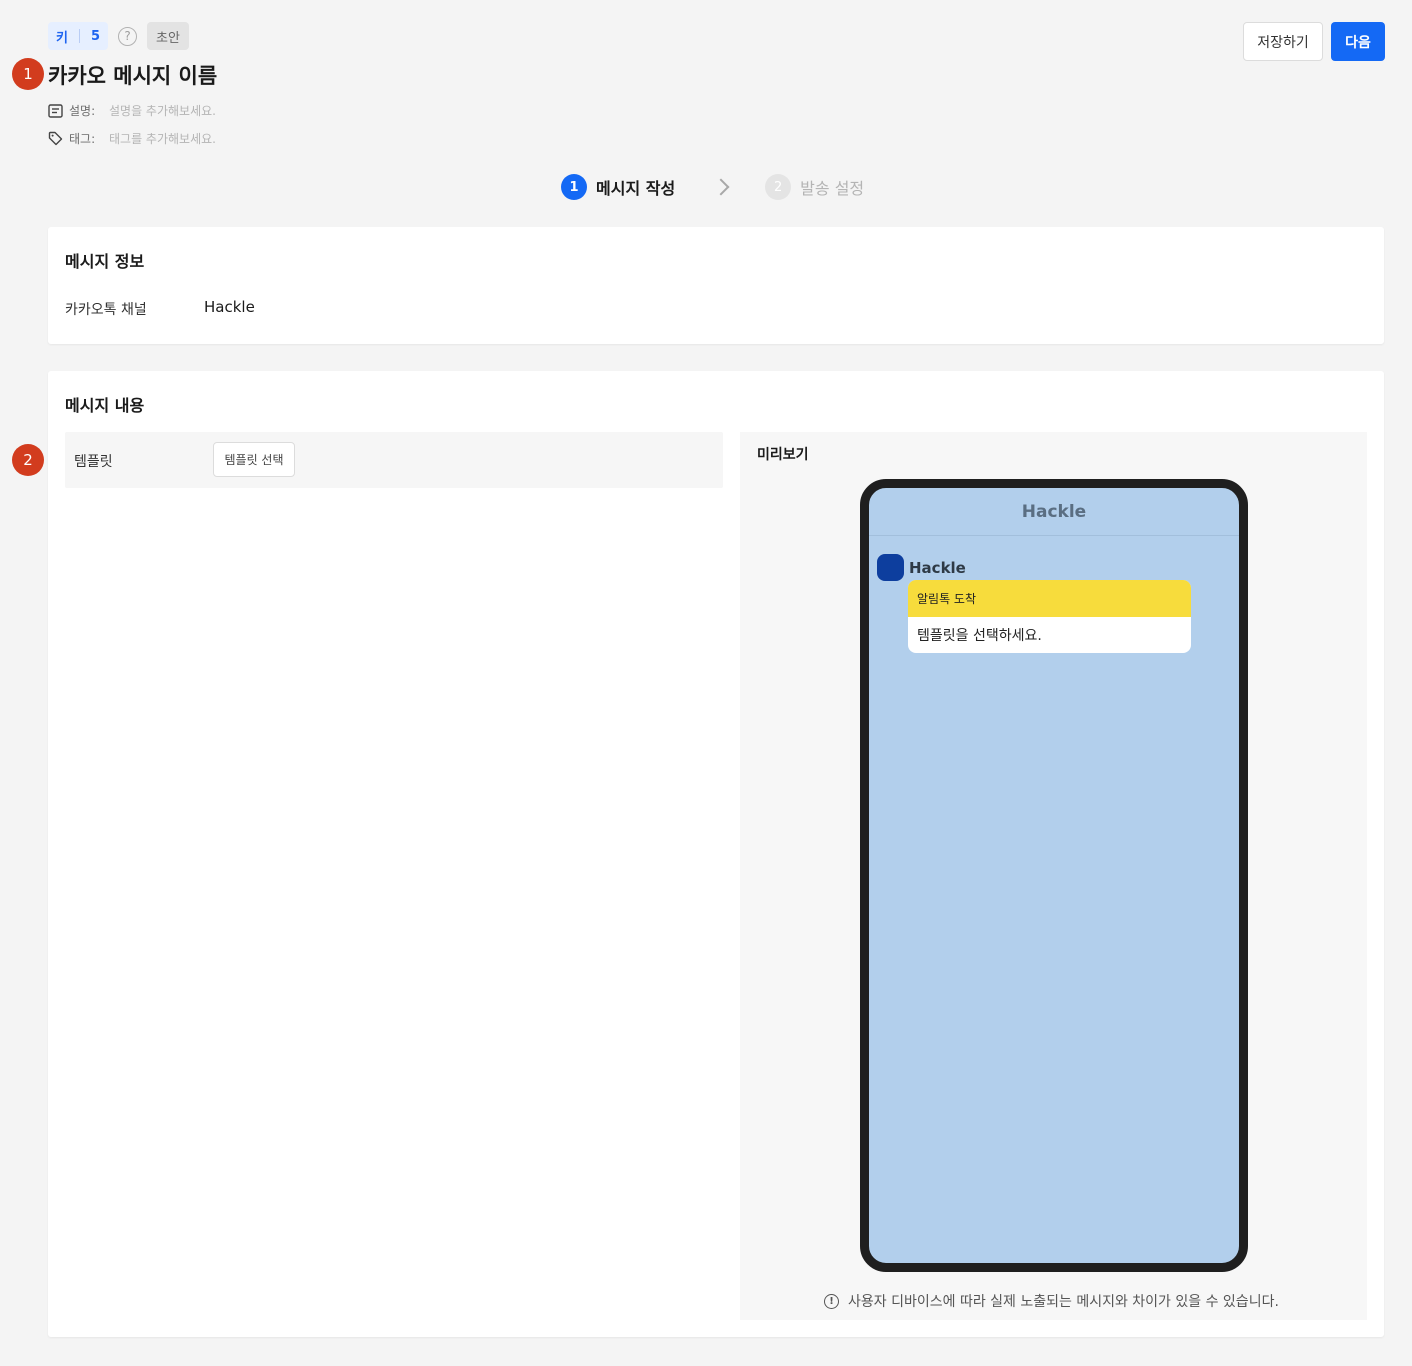  What do you see at coordinates (105, 261) in the screenshot?
I see `message-info-title: 메시지 정보` at bounding box center [105, 261].